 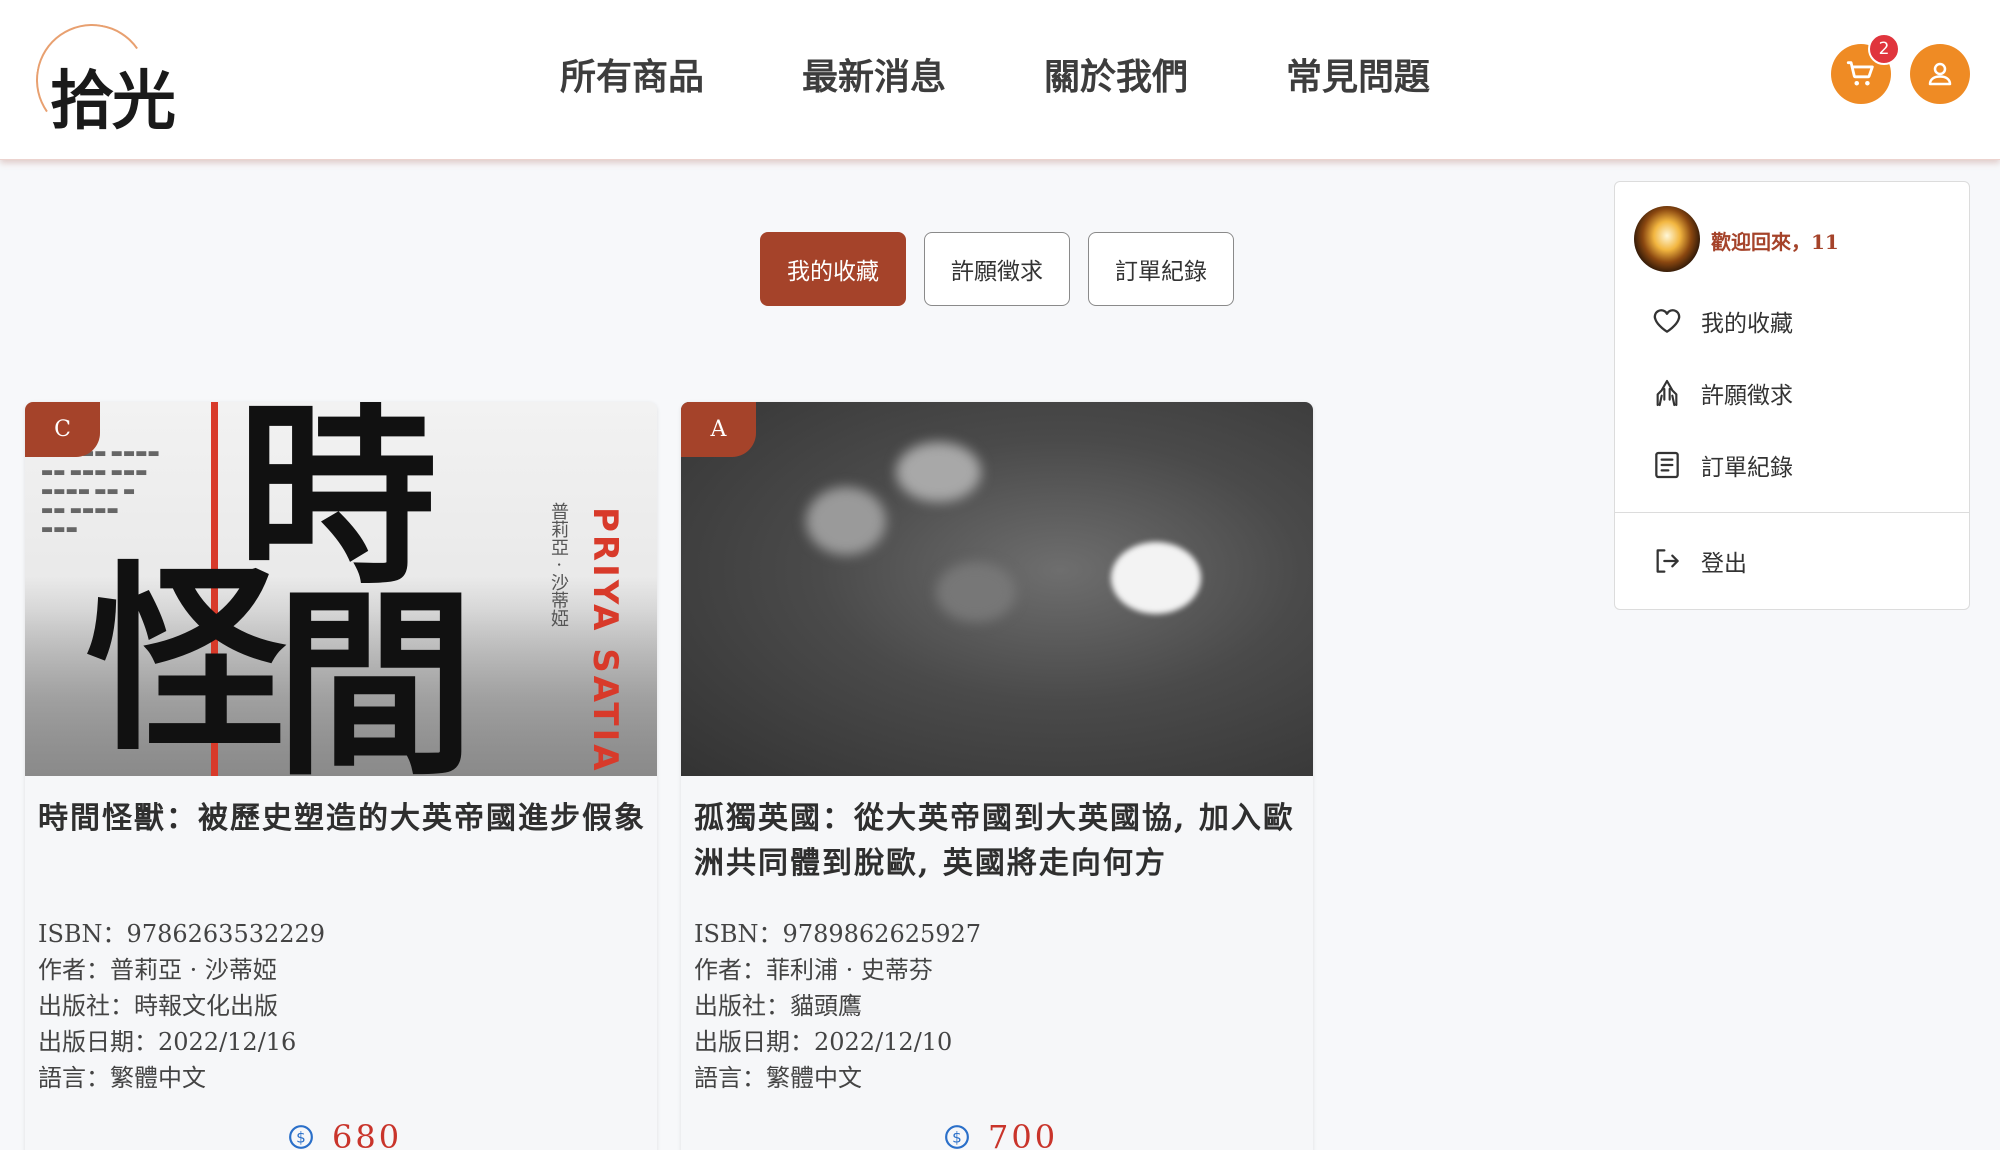 I want to click on site-header: 拾光 所有商品 最新消息 關於我們 常見問題 2, so click(x=1000, y=80).